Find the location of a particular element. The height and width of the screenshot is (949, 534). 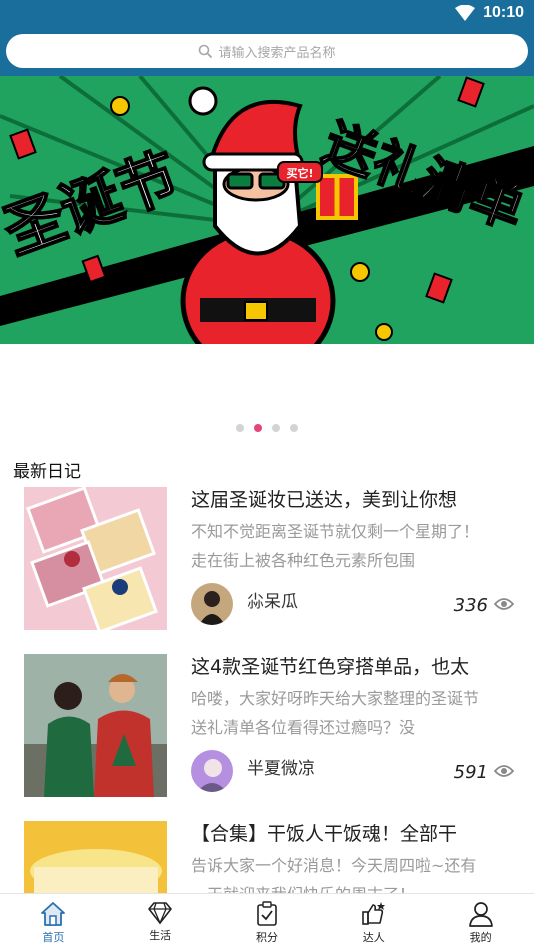

tab-points: 积分 is located at coordinates (267, 921).